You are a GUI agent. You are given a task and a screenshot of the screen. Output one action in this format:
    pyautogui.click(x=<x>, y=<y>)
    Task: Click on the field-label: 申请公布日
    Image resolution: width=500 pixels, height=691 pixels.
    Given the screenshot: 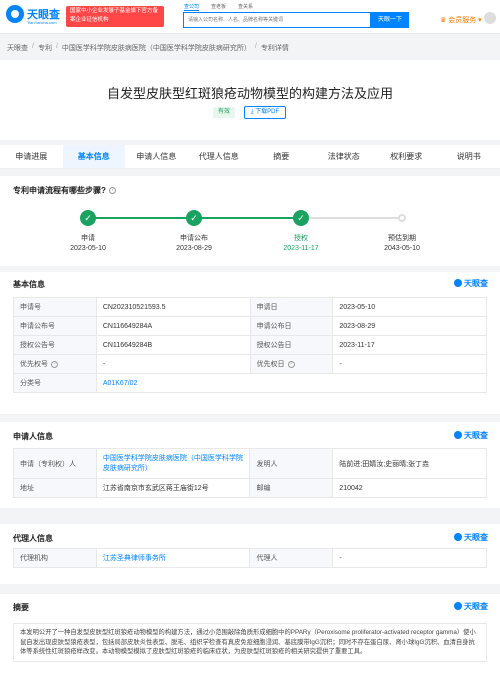 What is the action you would take?
    pyautogui.click(x=291, y=326)
    